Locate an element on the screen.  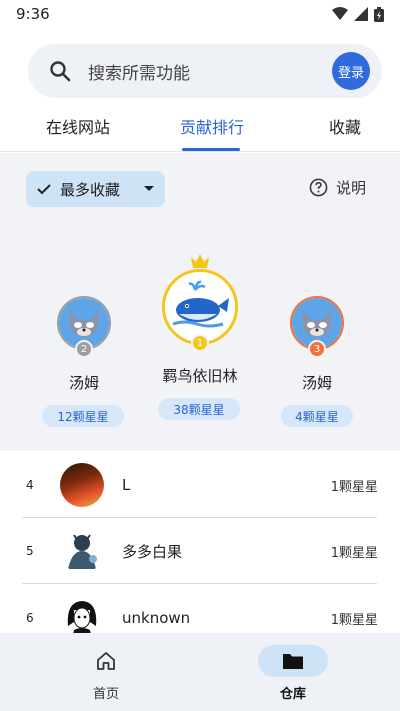
search-bar: 搜索所需功能 登录 is located at coordinates (205, 71).